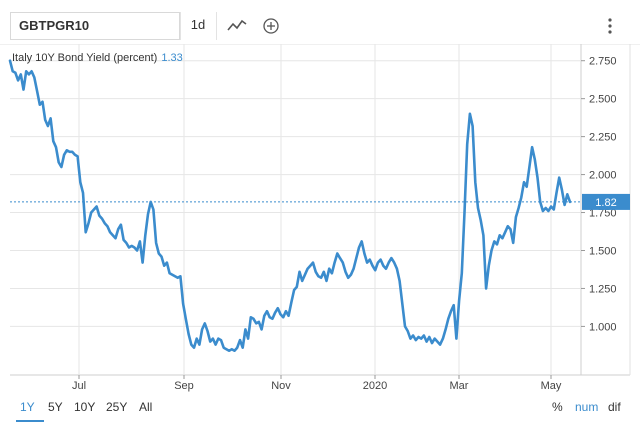 This screenshot has width=640, height=428. I want to click on x-tick-label: Nov, so click(281, 386).